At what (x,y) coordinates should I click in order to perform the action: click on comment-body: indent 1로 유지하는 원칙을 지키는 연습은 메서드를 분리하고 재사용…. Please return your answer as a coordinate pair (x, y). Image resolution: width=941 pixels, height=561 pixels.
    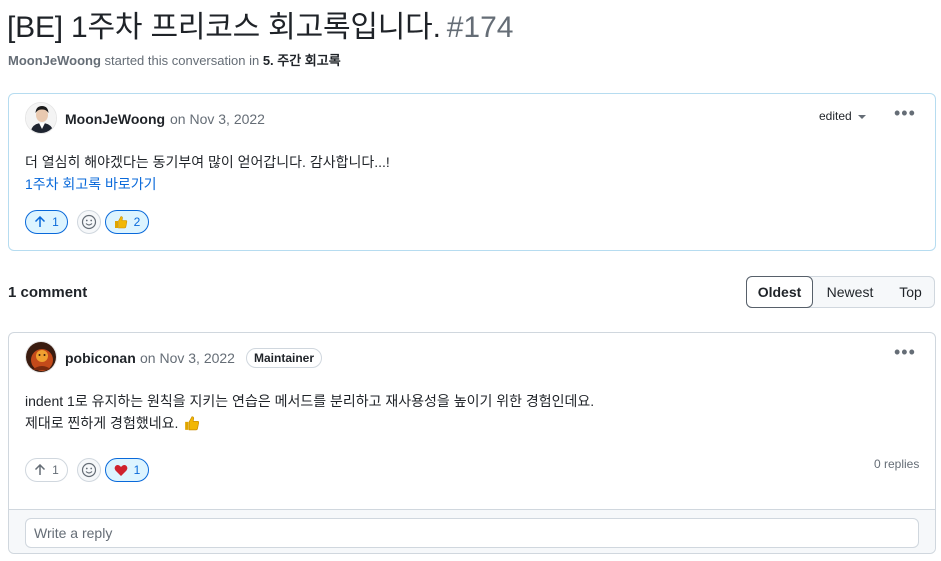
    Looking at the image, I should click on (309, 412).